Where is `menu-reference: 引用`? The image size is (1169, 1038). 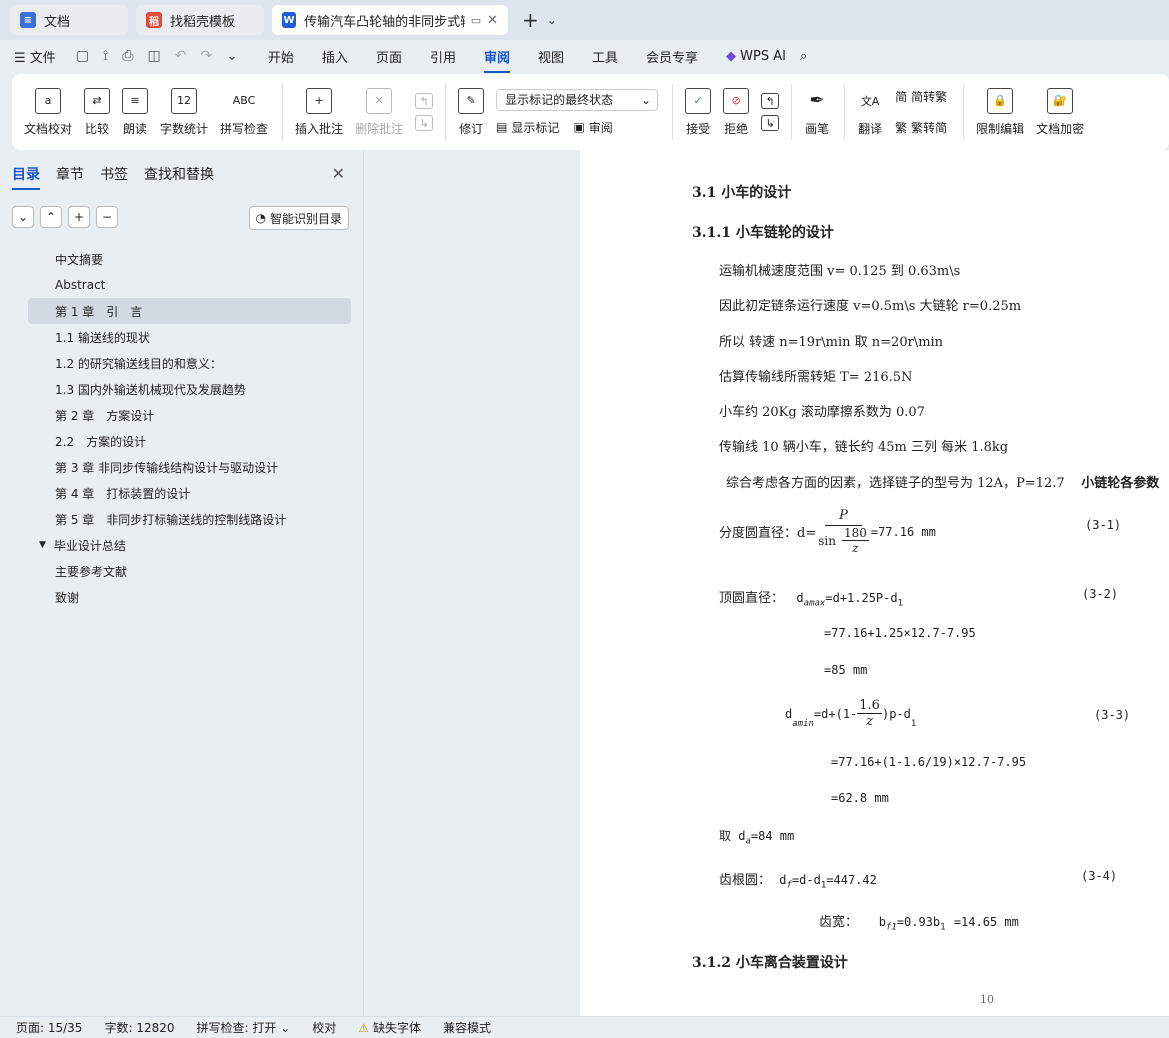 menu-reference: 引用 is located at coordinates (443, 56).